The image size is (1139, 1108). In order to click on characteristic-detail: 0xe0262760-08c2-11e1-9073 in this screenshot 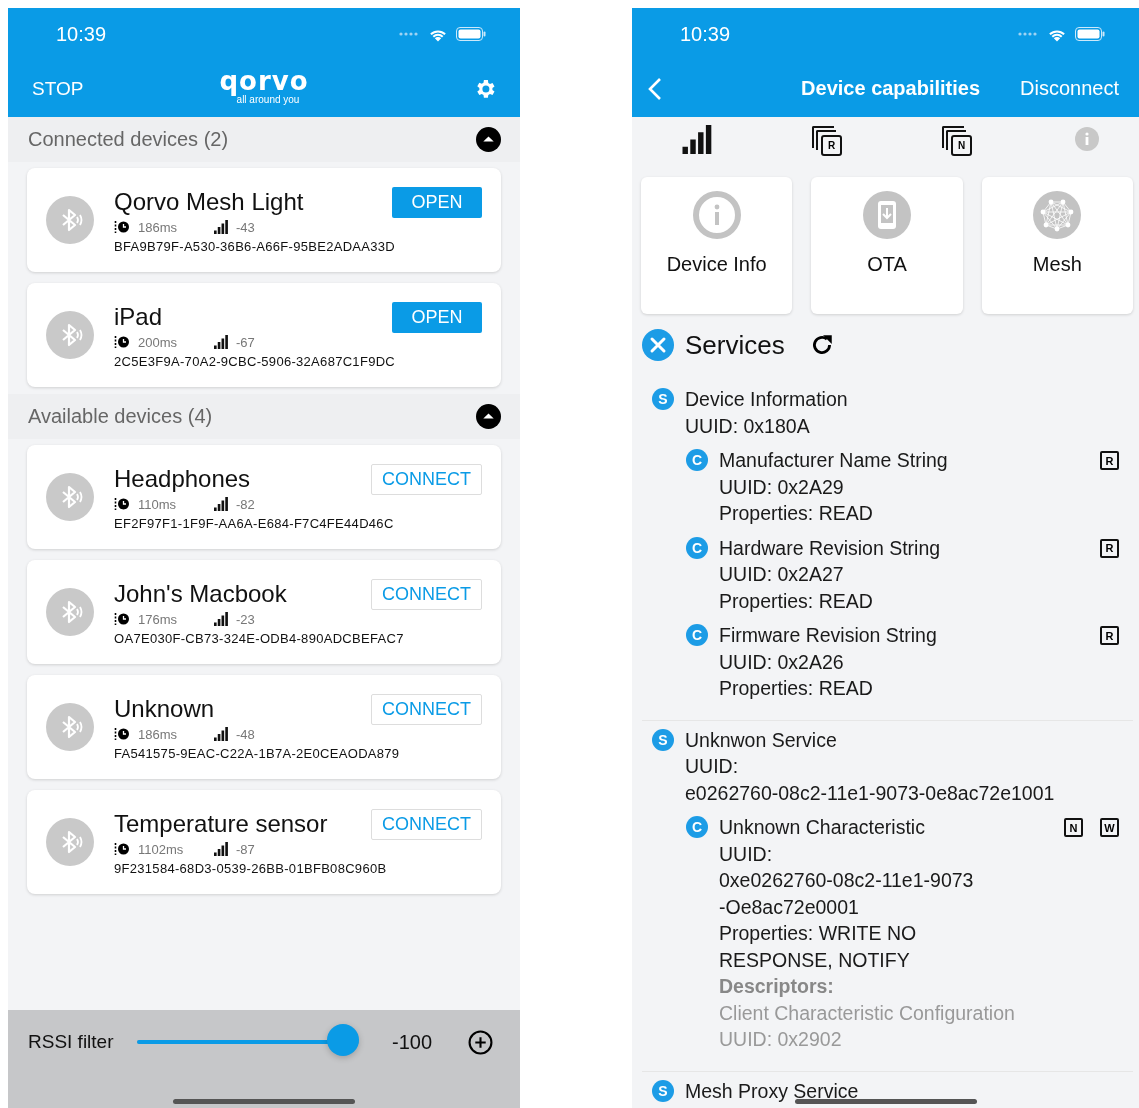, I will do `click(846, 880)`.